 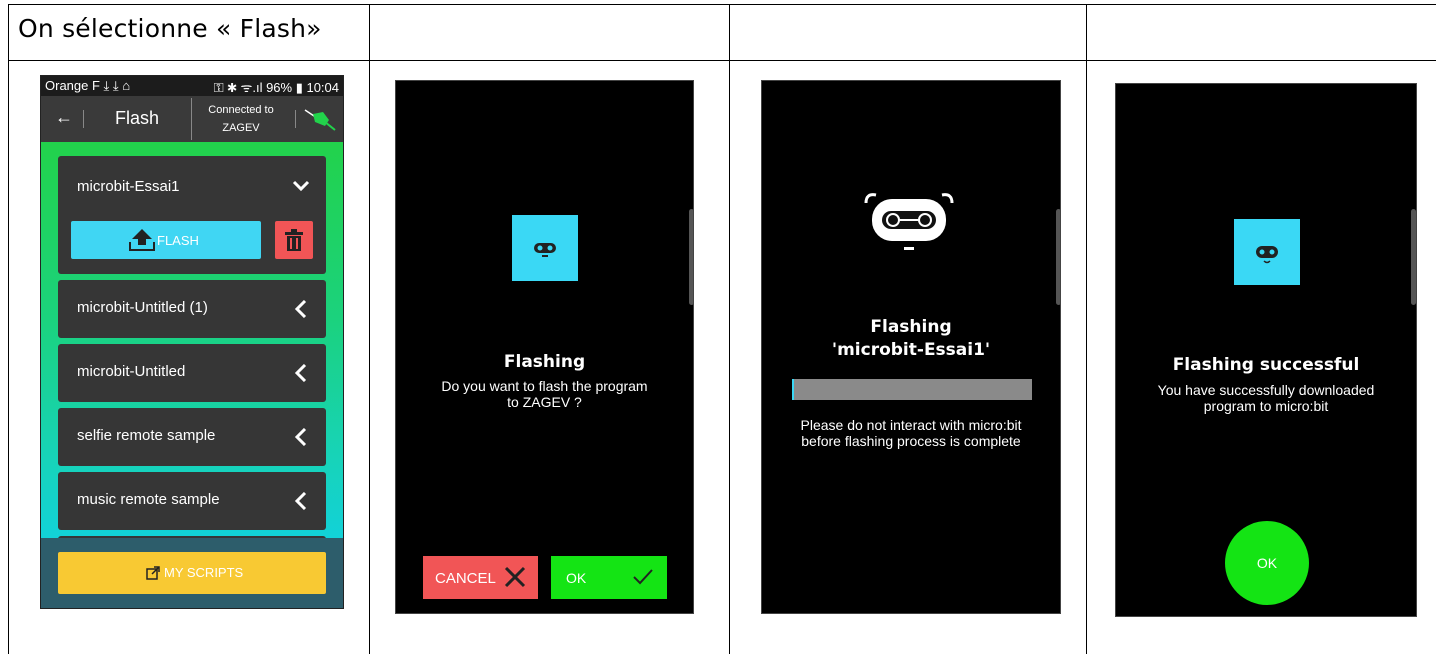 I want to click on app-bar: ← Flash Connected to ZAGEV, so click(x=192, y=119).